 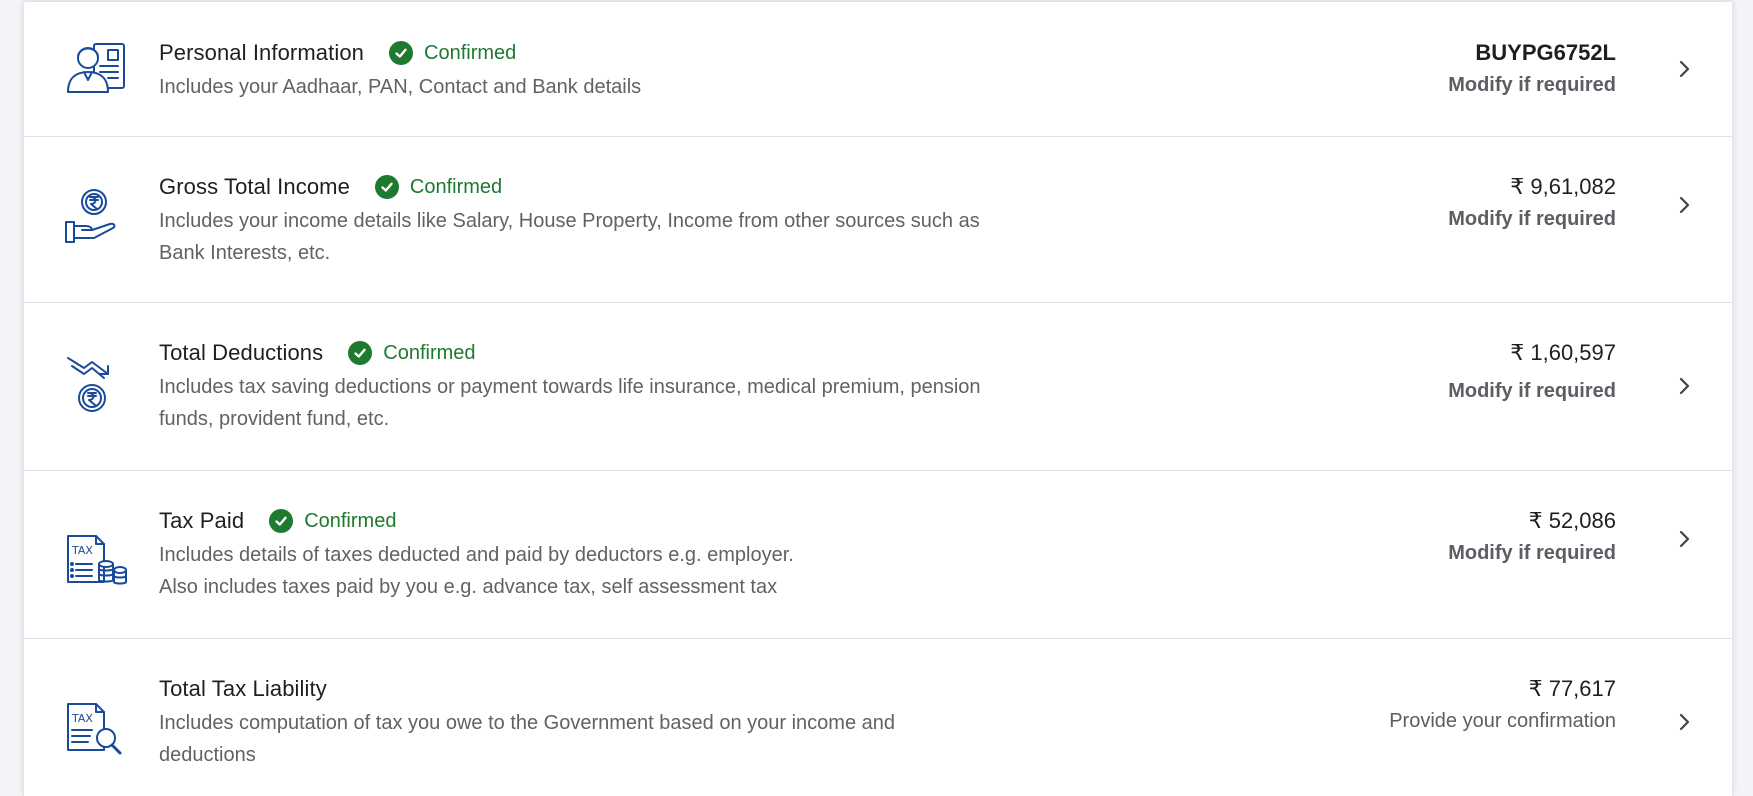 I want to click on pan-value: BUYPG6752L, so click(x=1545, y=52).